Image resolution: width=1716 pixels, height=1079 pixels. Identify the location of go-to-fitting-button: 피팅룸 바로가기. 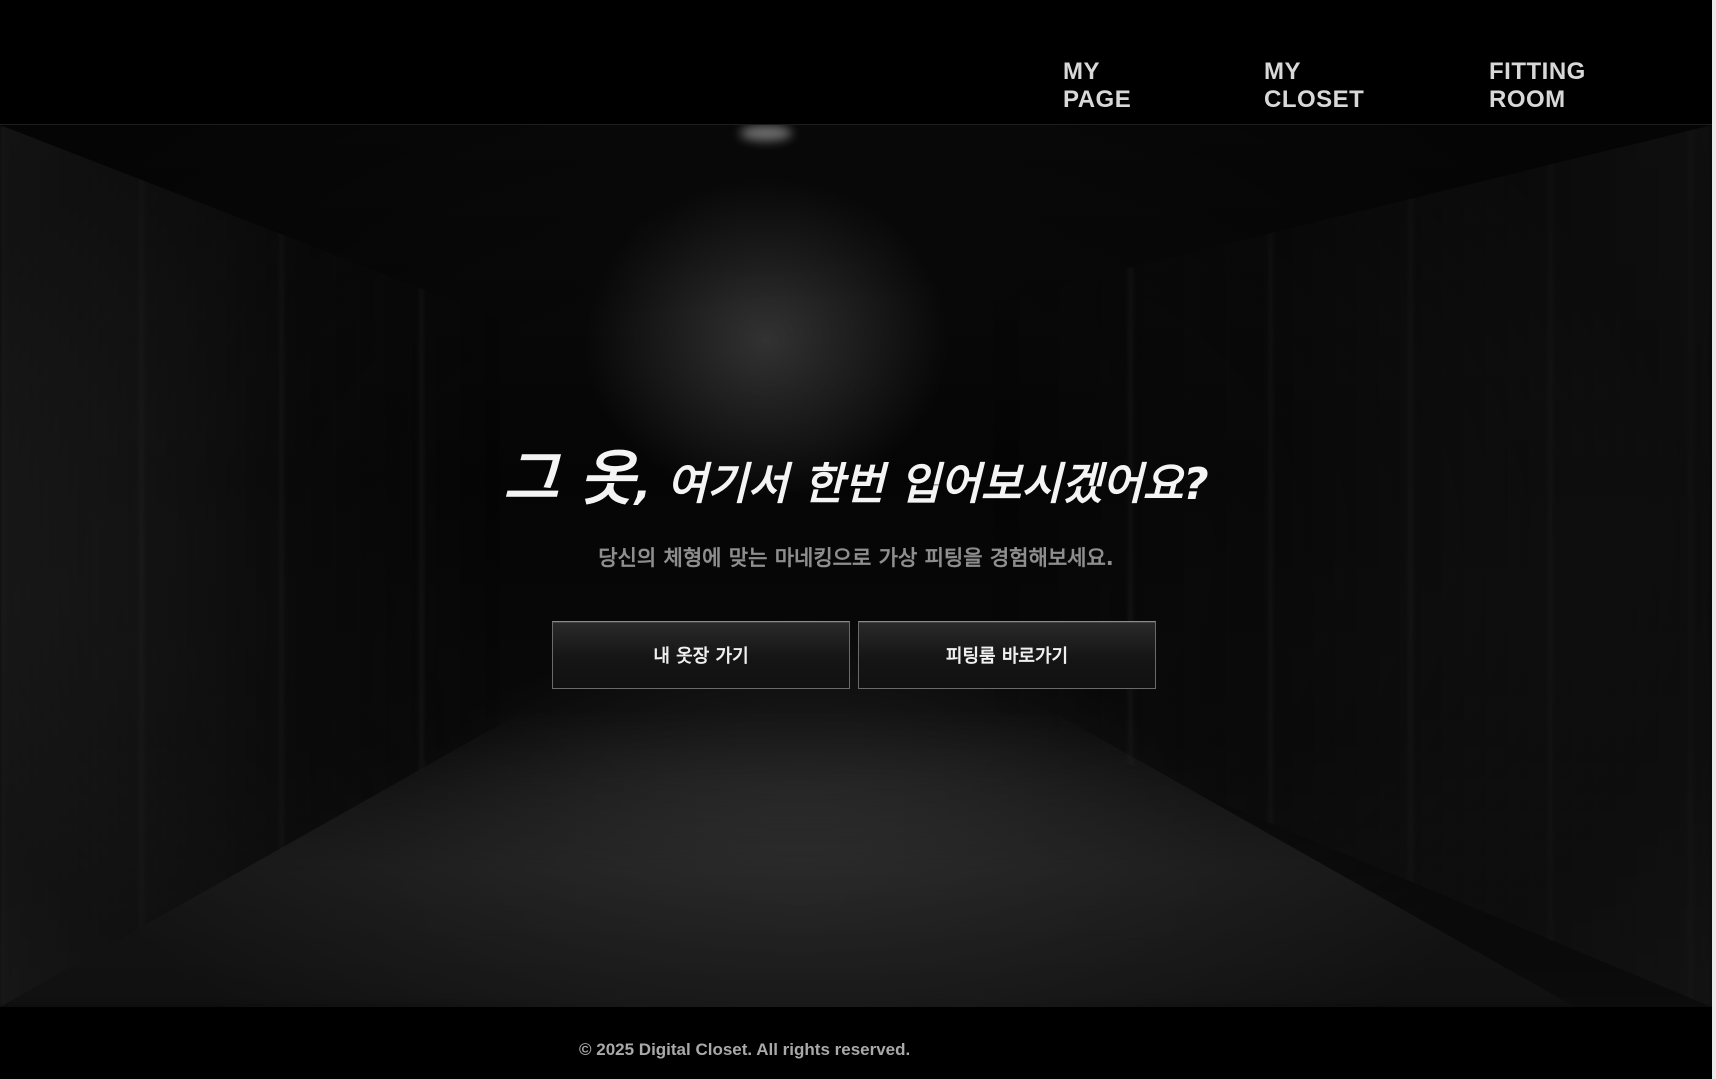
(1007, 655).